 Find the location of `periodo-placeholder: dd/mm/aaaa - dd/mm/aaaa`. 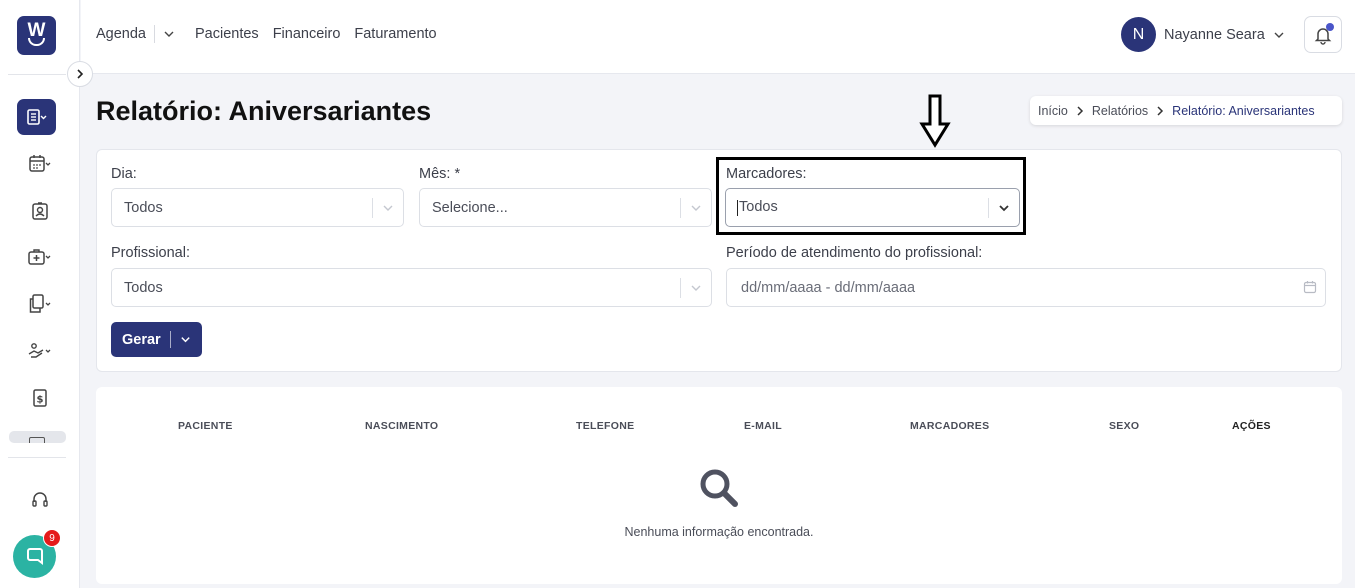

periodo-placeholder: dd/mm/aaaa - dd/mm/aaaa is located at coordinates (828, 287).